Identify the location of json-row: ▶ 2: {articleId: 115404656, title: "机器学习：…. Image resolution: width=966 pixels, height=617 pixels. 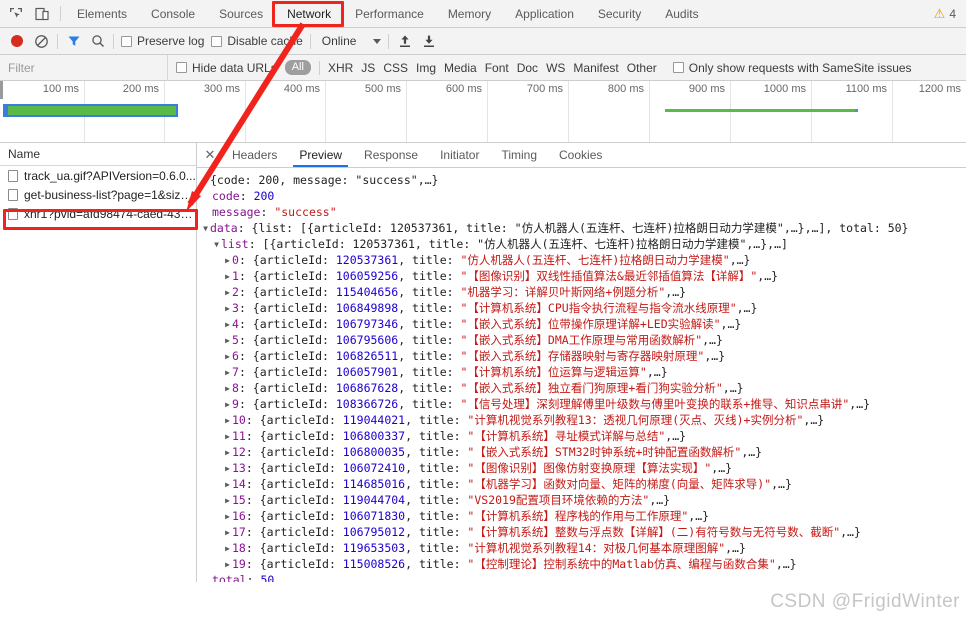
(583, 292).